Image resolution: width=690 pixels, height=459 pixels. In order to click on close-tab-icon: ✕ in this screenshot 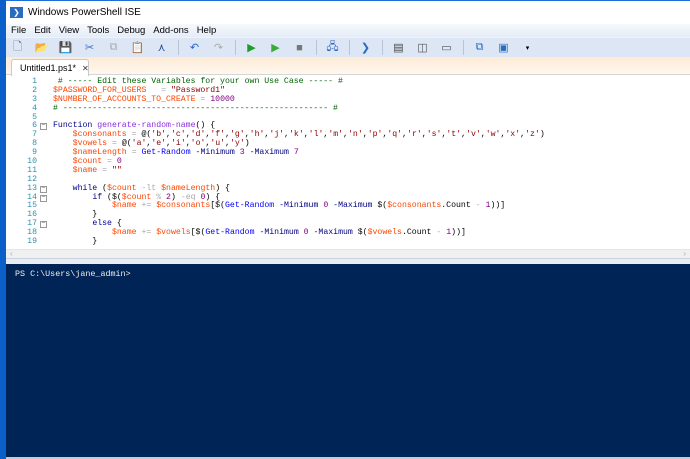, I will do `click(85, 68)`.